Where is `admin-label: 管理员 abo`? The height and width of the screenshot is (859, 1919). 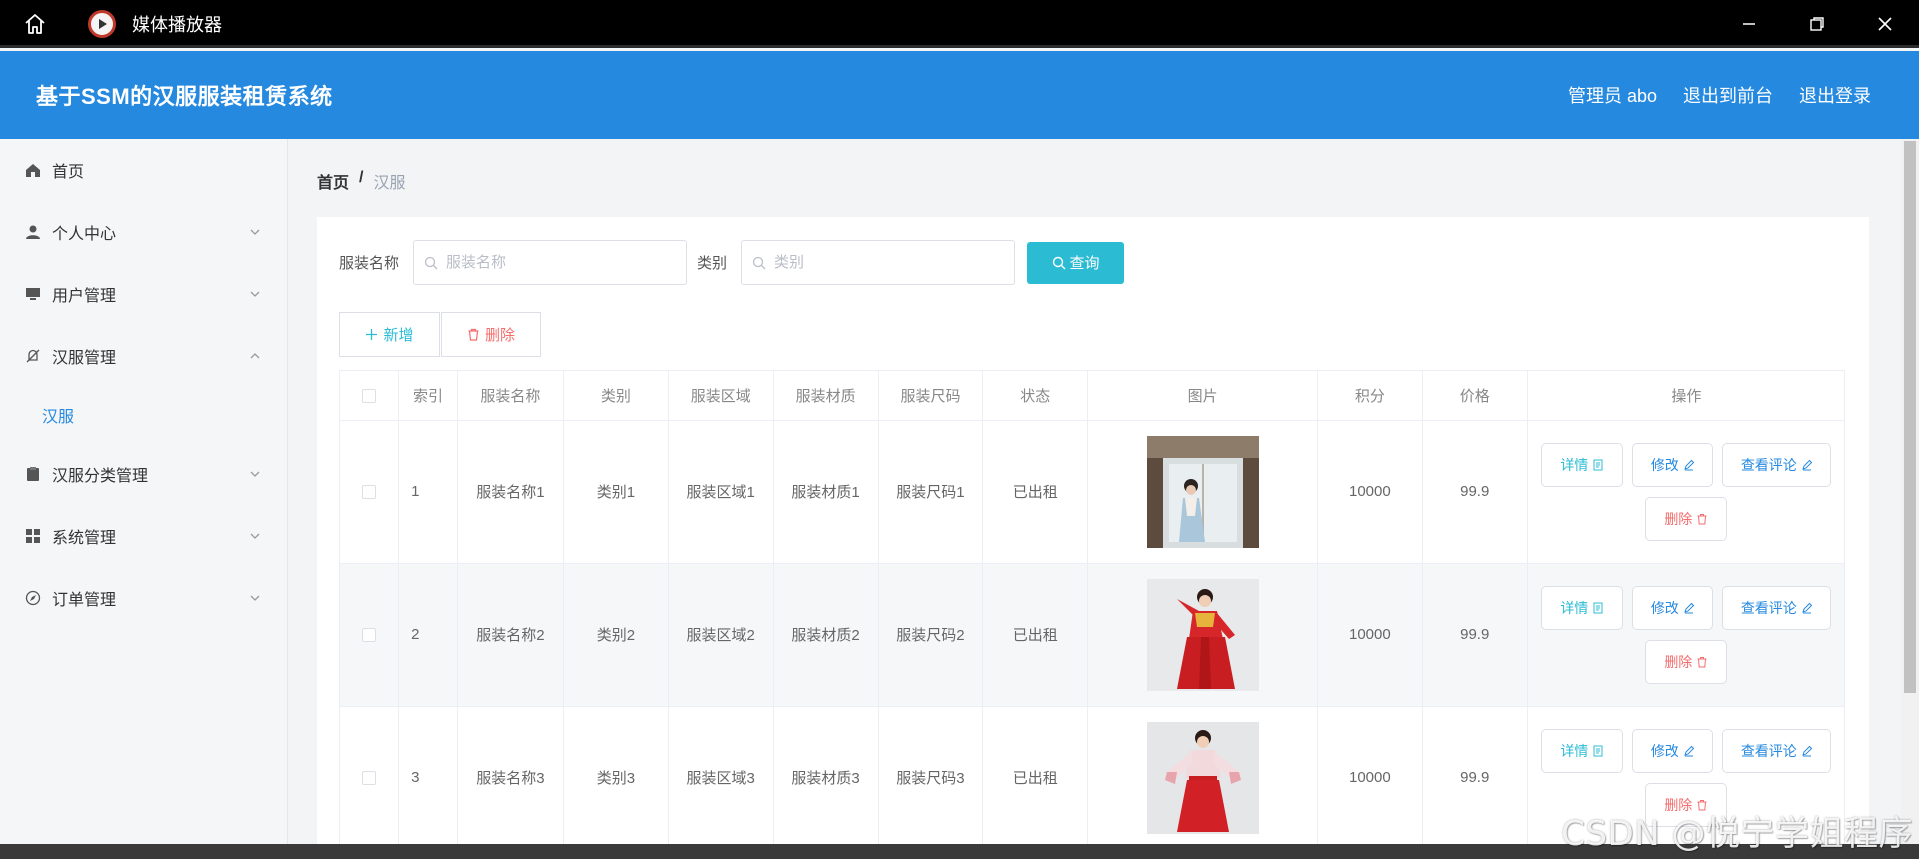 admin-label: 管理员 abo is located at coordinates (1612, 96).